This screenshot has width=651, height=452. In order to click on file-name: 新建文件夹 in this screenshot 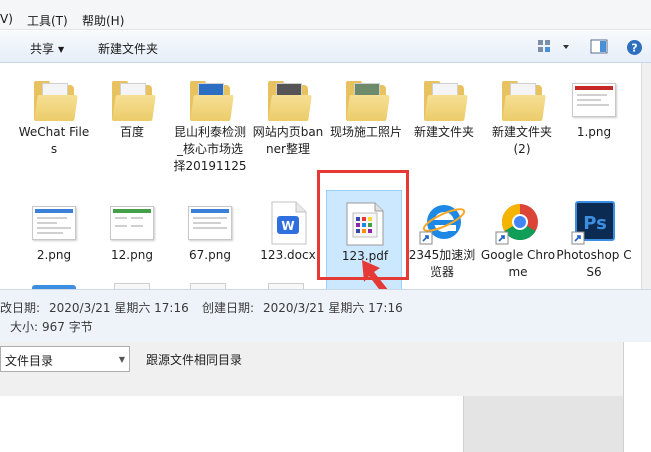, I will do `click(443, 132)`.